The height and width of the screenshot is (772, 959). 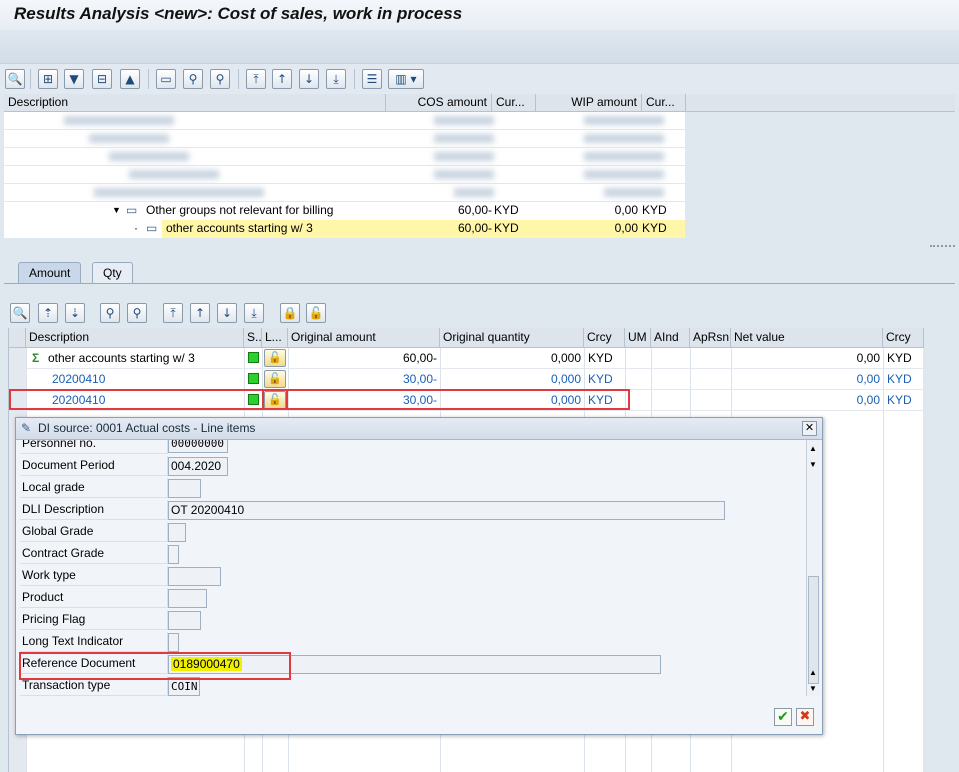 I want to click on collapse-icon: ⊟, so click(x=102, y=79).